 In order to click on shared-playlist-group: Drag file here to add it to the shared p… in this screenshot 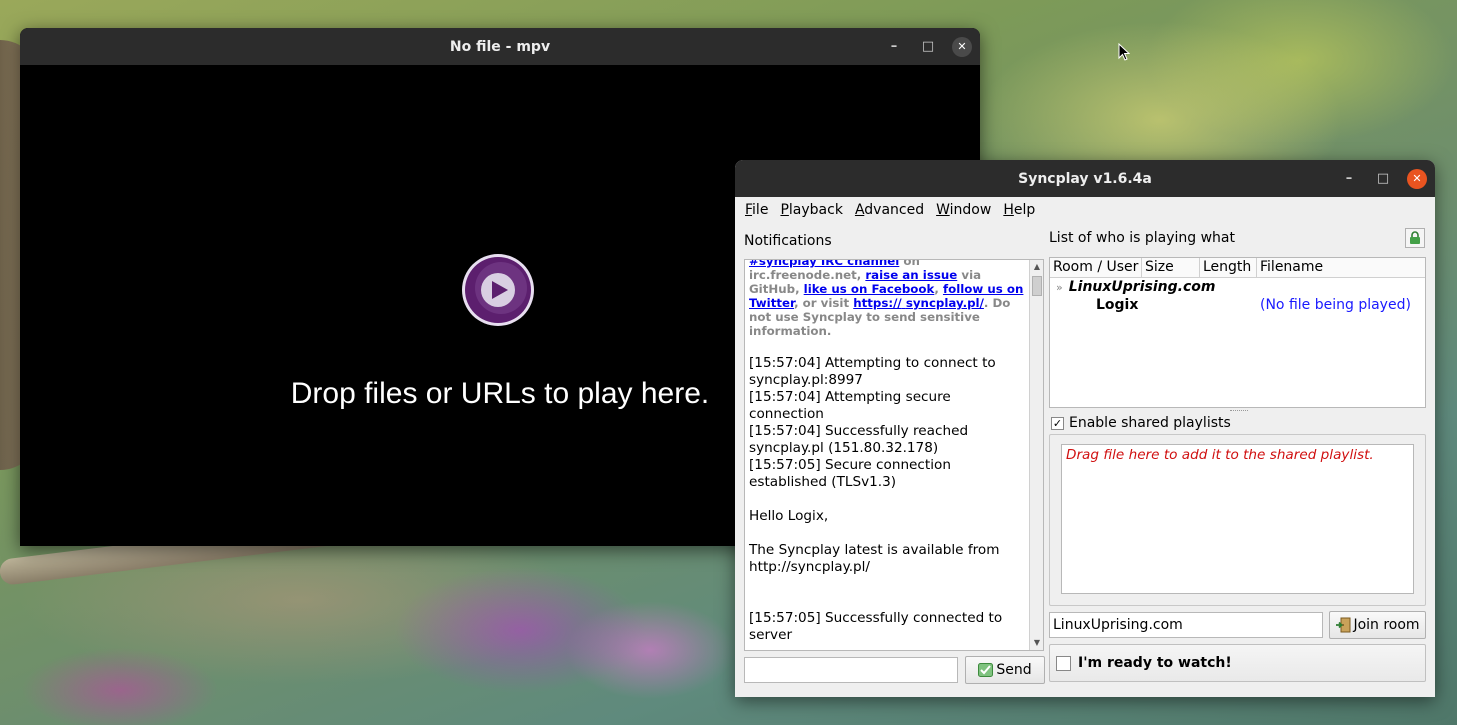, I will do `click(1237, 520)`.